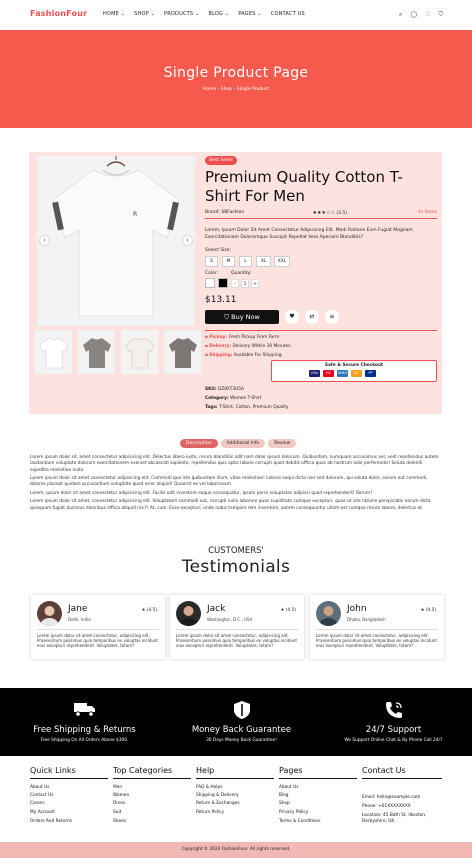  Describe the element at coordinates (427, 15) in the screenshot. I see `heart-icon: ♡` at that location.